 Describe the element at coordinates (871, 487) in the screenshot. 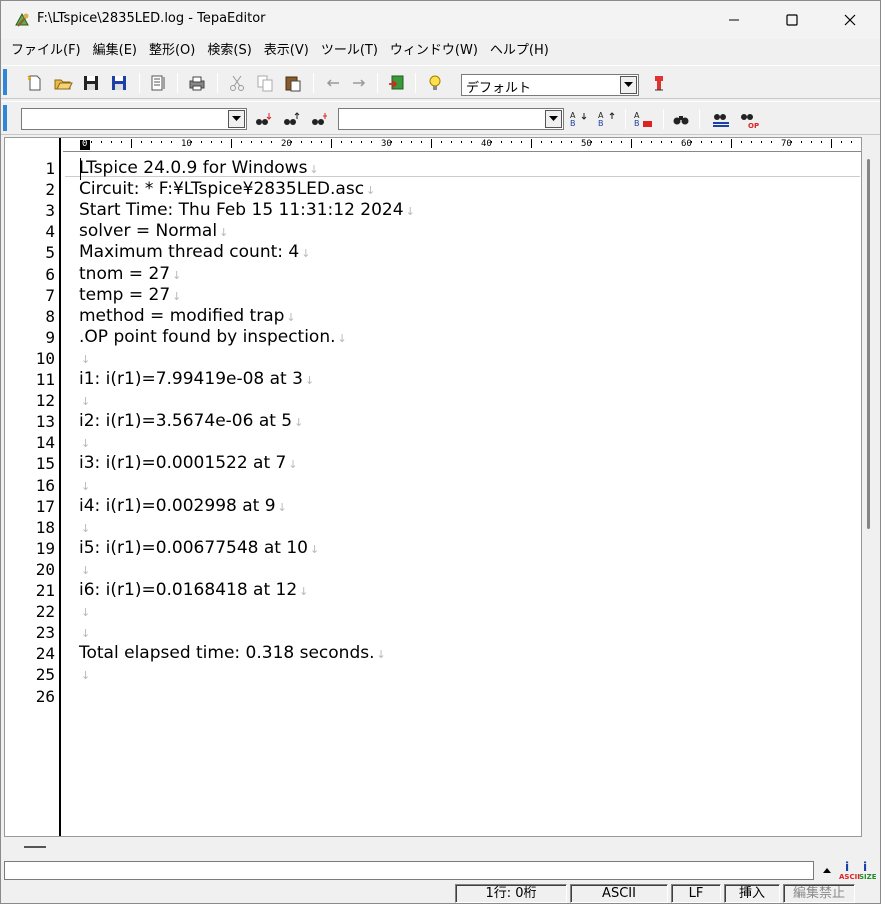

I see `vertical-scrollbar` at that location.